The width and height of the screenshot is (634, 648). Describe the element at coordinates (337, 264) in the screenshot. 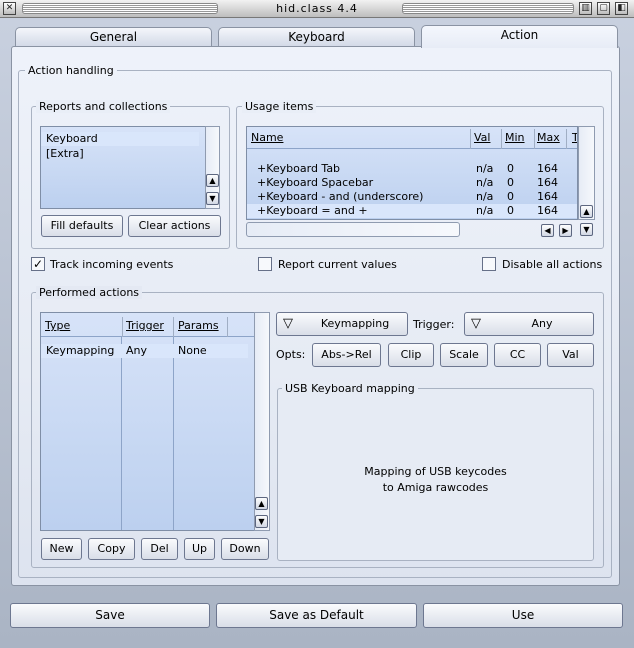

I see `report-current-label: Report current values` at that location.